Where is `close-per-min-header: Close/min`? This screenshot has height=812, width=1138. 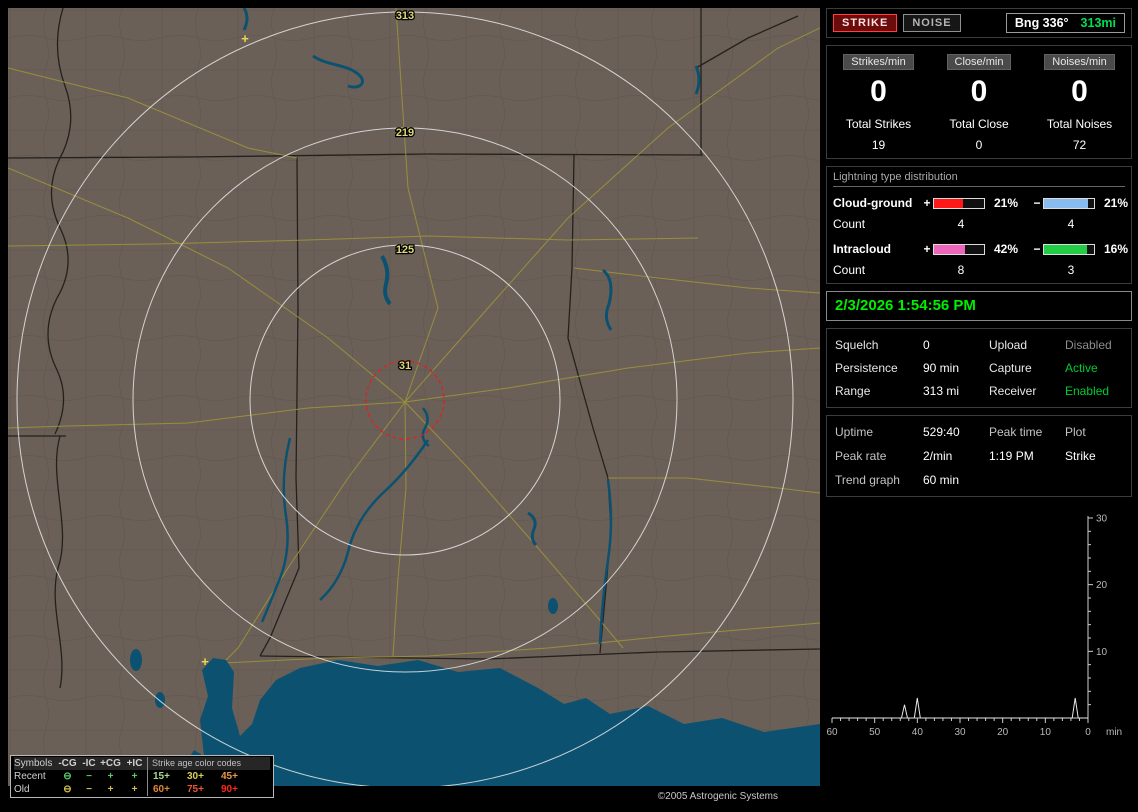
close-per-min-header: Close/min is located at coordinates (979, 62).